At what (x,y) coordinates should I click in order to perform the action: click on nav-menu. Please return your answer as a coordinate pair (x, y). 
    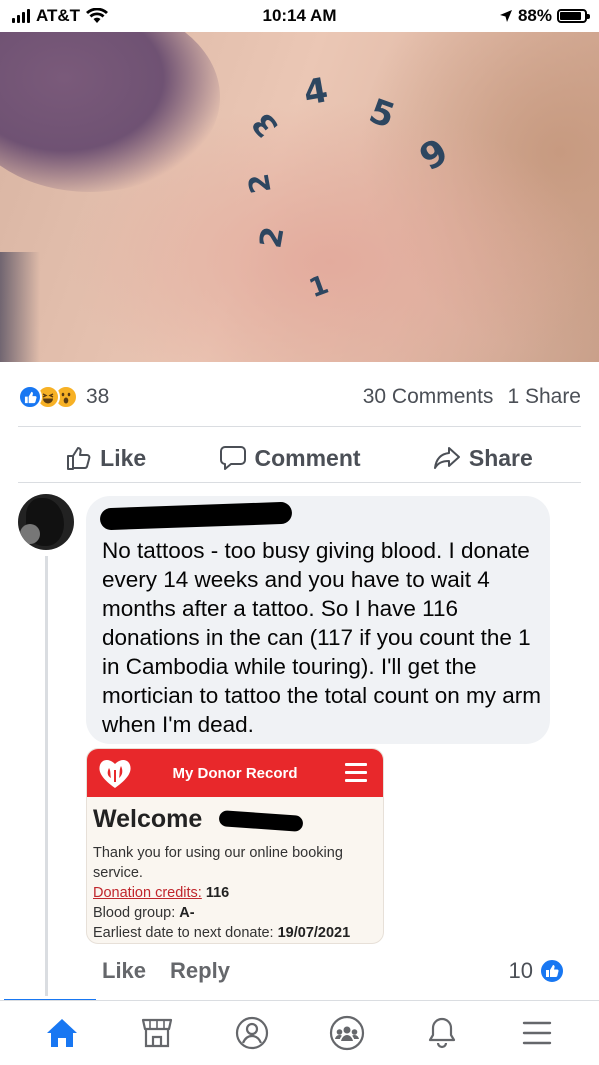
    Looking at the image, I should click on (537, 1033).